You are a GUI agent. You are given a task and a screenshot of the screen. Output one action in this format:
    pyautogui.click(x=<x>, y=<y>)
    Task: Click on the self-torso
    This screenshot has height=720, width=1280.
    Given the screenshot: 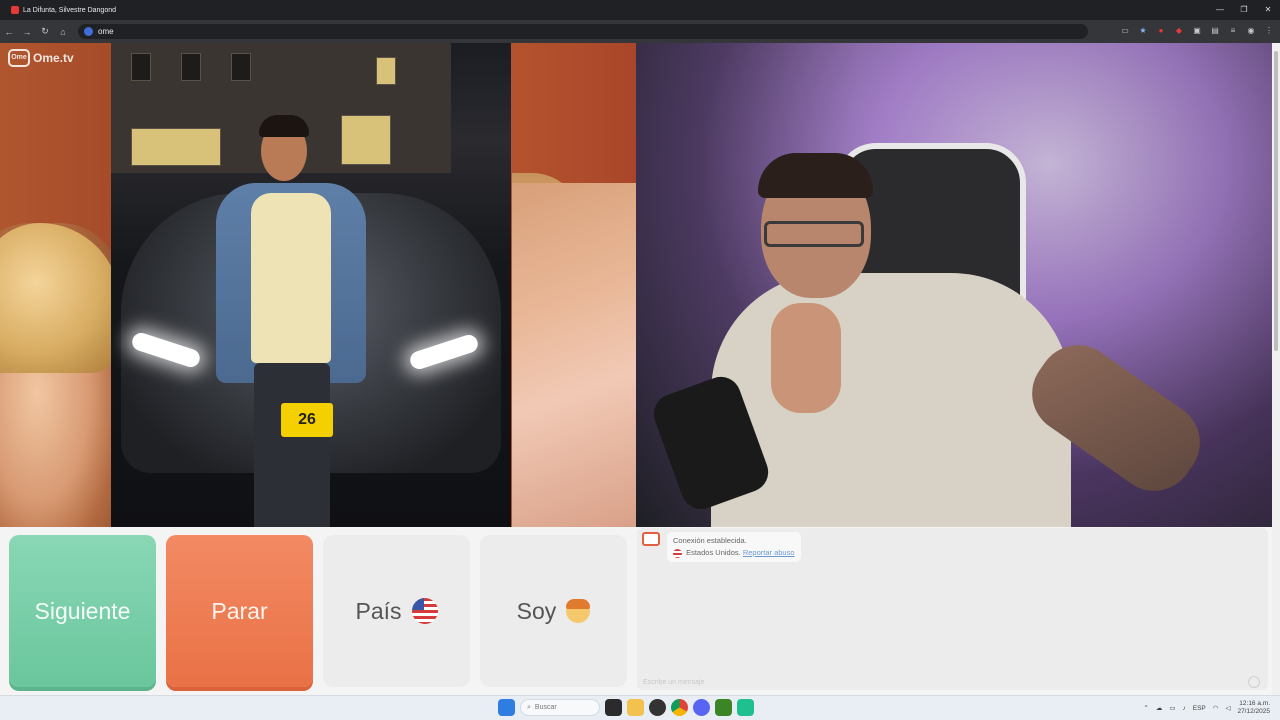 What is the action you would take?
    pyautogui.click(x=891, y=400)
    